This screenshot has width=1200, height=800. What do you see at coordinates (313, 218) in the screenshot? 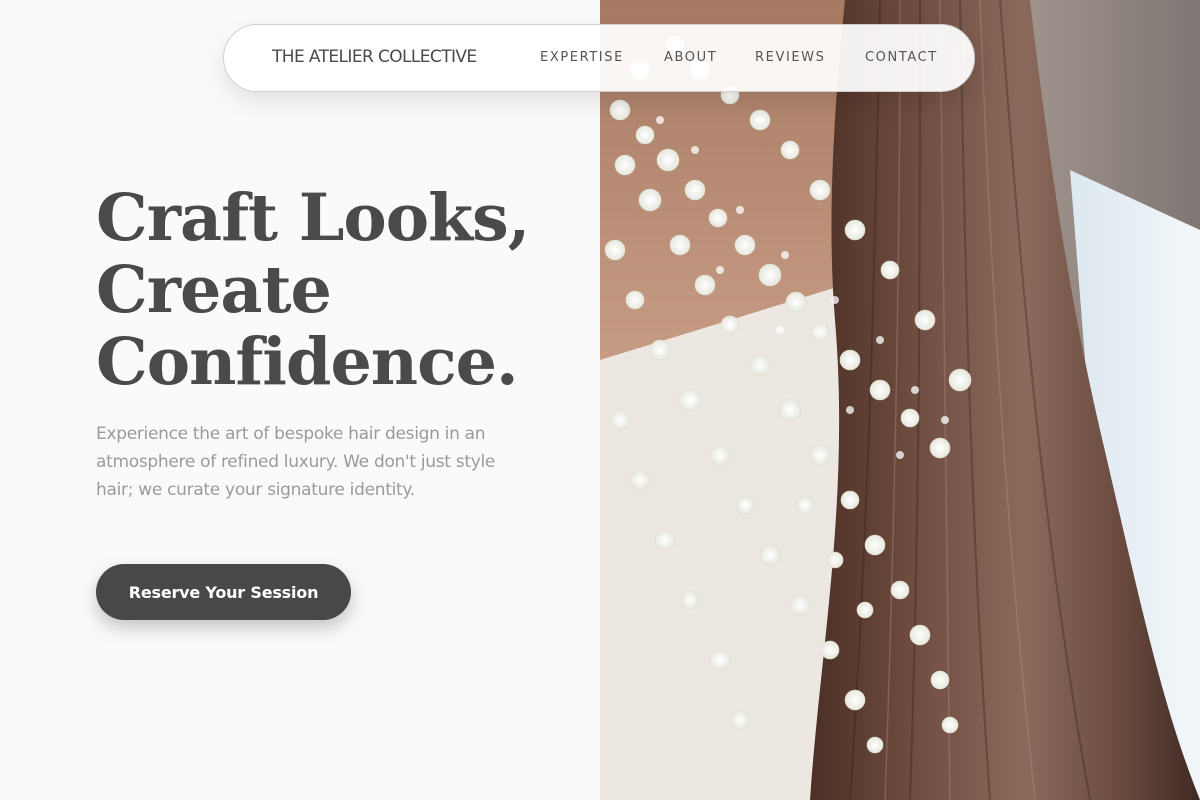
I see `headline-line-1: Craft Looks,` at bounding box center [313, 218].